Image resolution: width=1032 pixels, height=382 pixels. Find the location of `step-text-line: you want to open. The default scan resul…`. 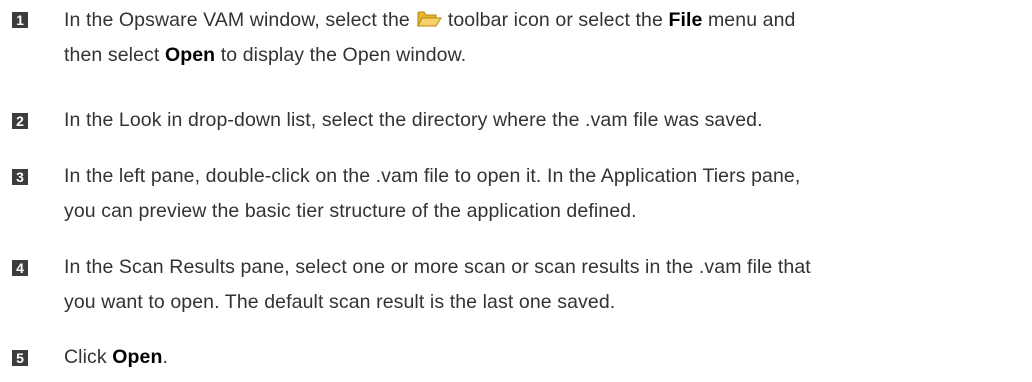

step-text-line: you want to open. The default scan resul… is located at coordinates (340, 302).